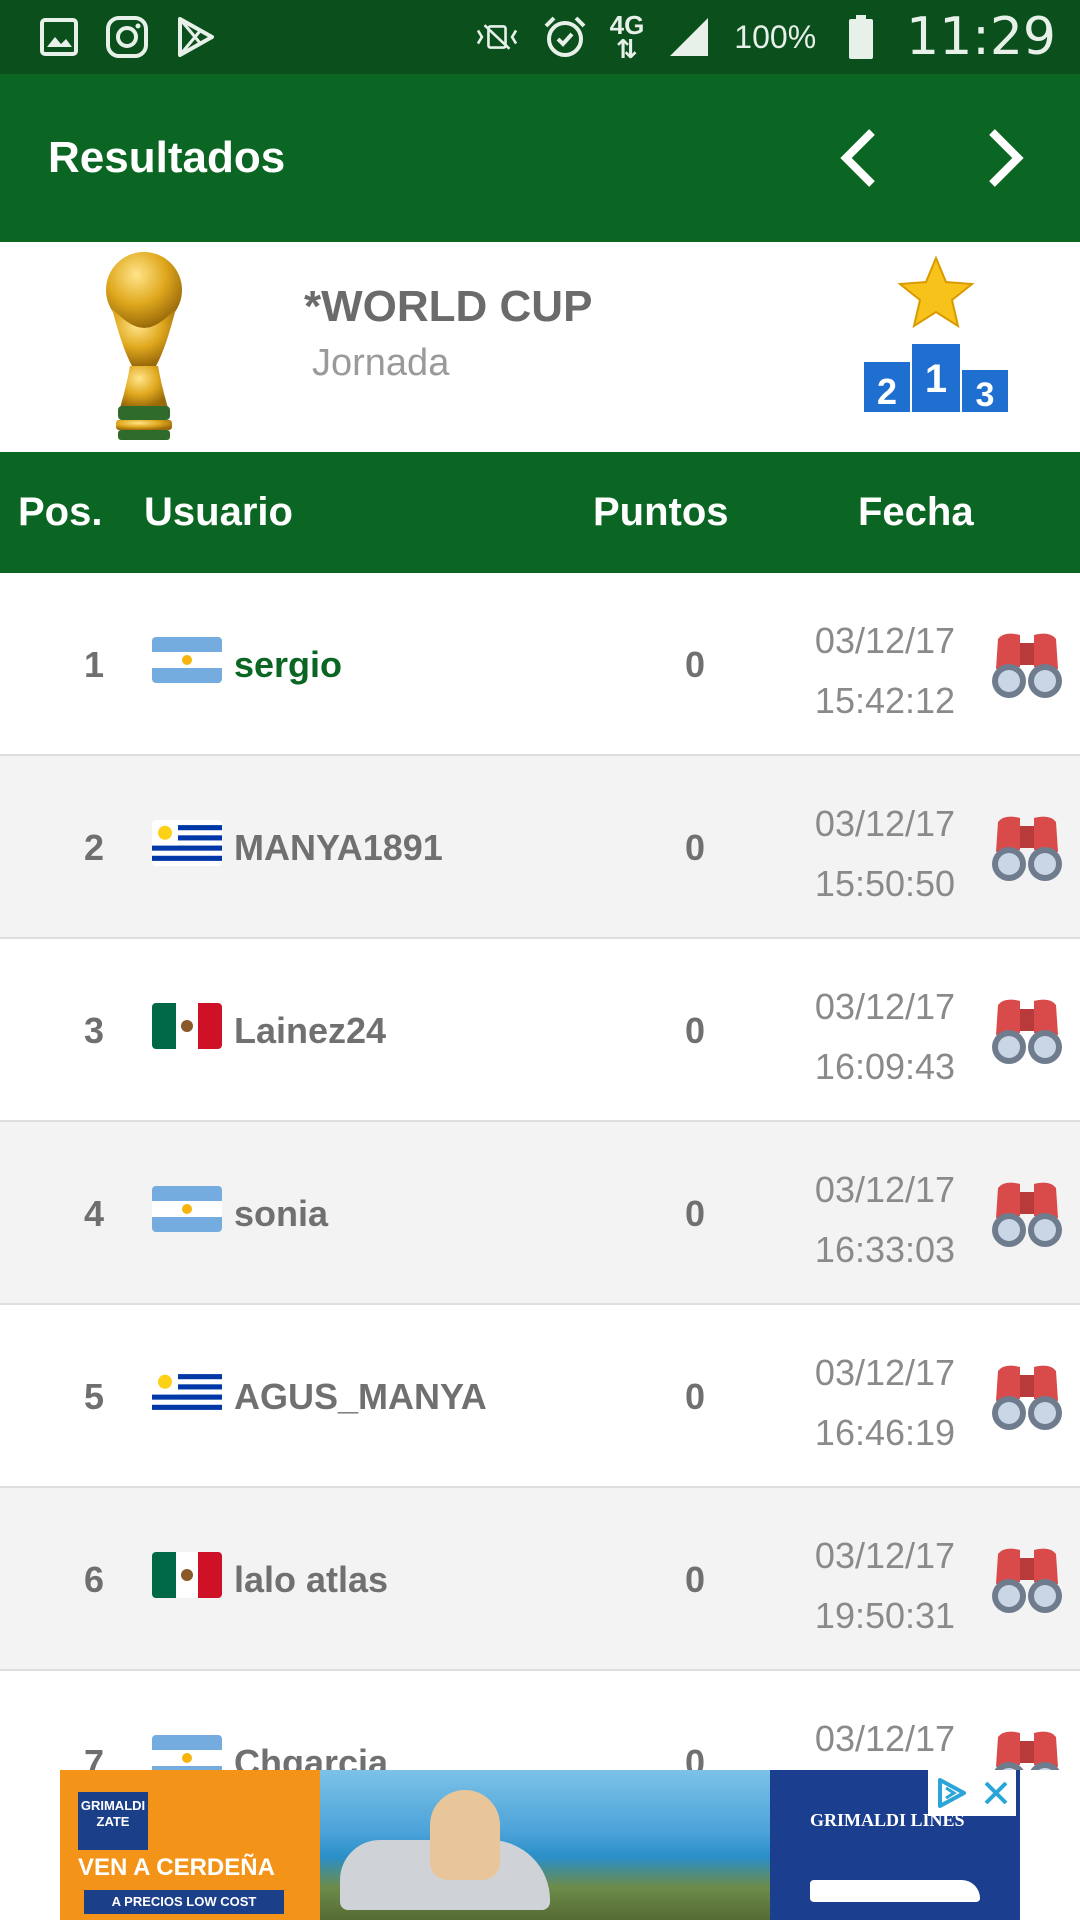  I want to click on row-username: lalo atlas, so click(311, 1579).